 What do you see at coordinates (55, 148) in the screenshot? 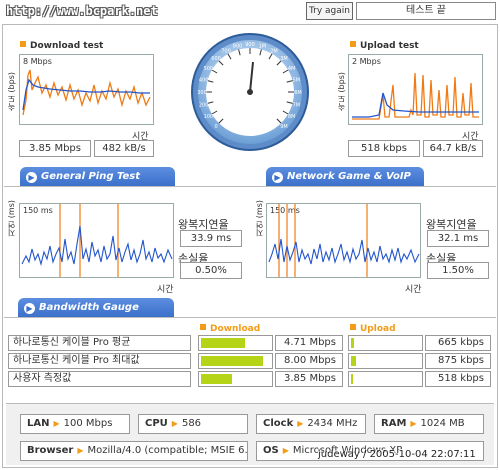
I see `download-mbps: 3.85 Mbps` at bounding box center [55, 148].